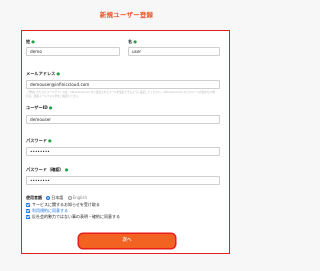 The height and width of the screenshot is (271, 320). I want to click on password-input: ••••••••, so click(123, 151).